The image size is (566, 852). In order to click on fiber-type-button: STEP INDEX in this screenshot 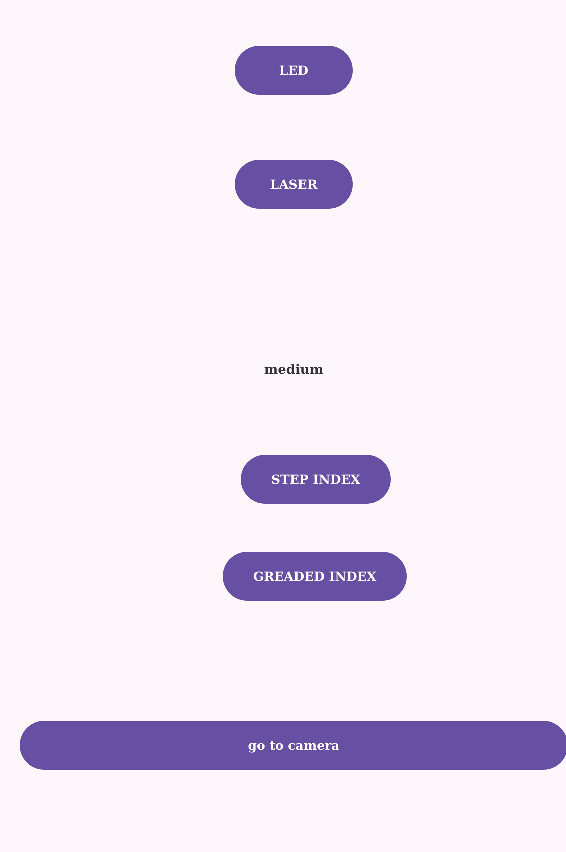, I will do `click(316, 479)`.